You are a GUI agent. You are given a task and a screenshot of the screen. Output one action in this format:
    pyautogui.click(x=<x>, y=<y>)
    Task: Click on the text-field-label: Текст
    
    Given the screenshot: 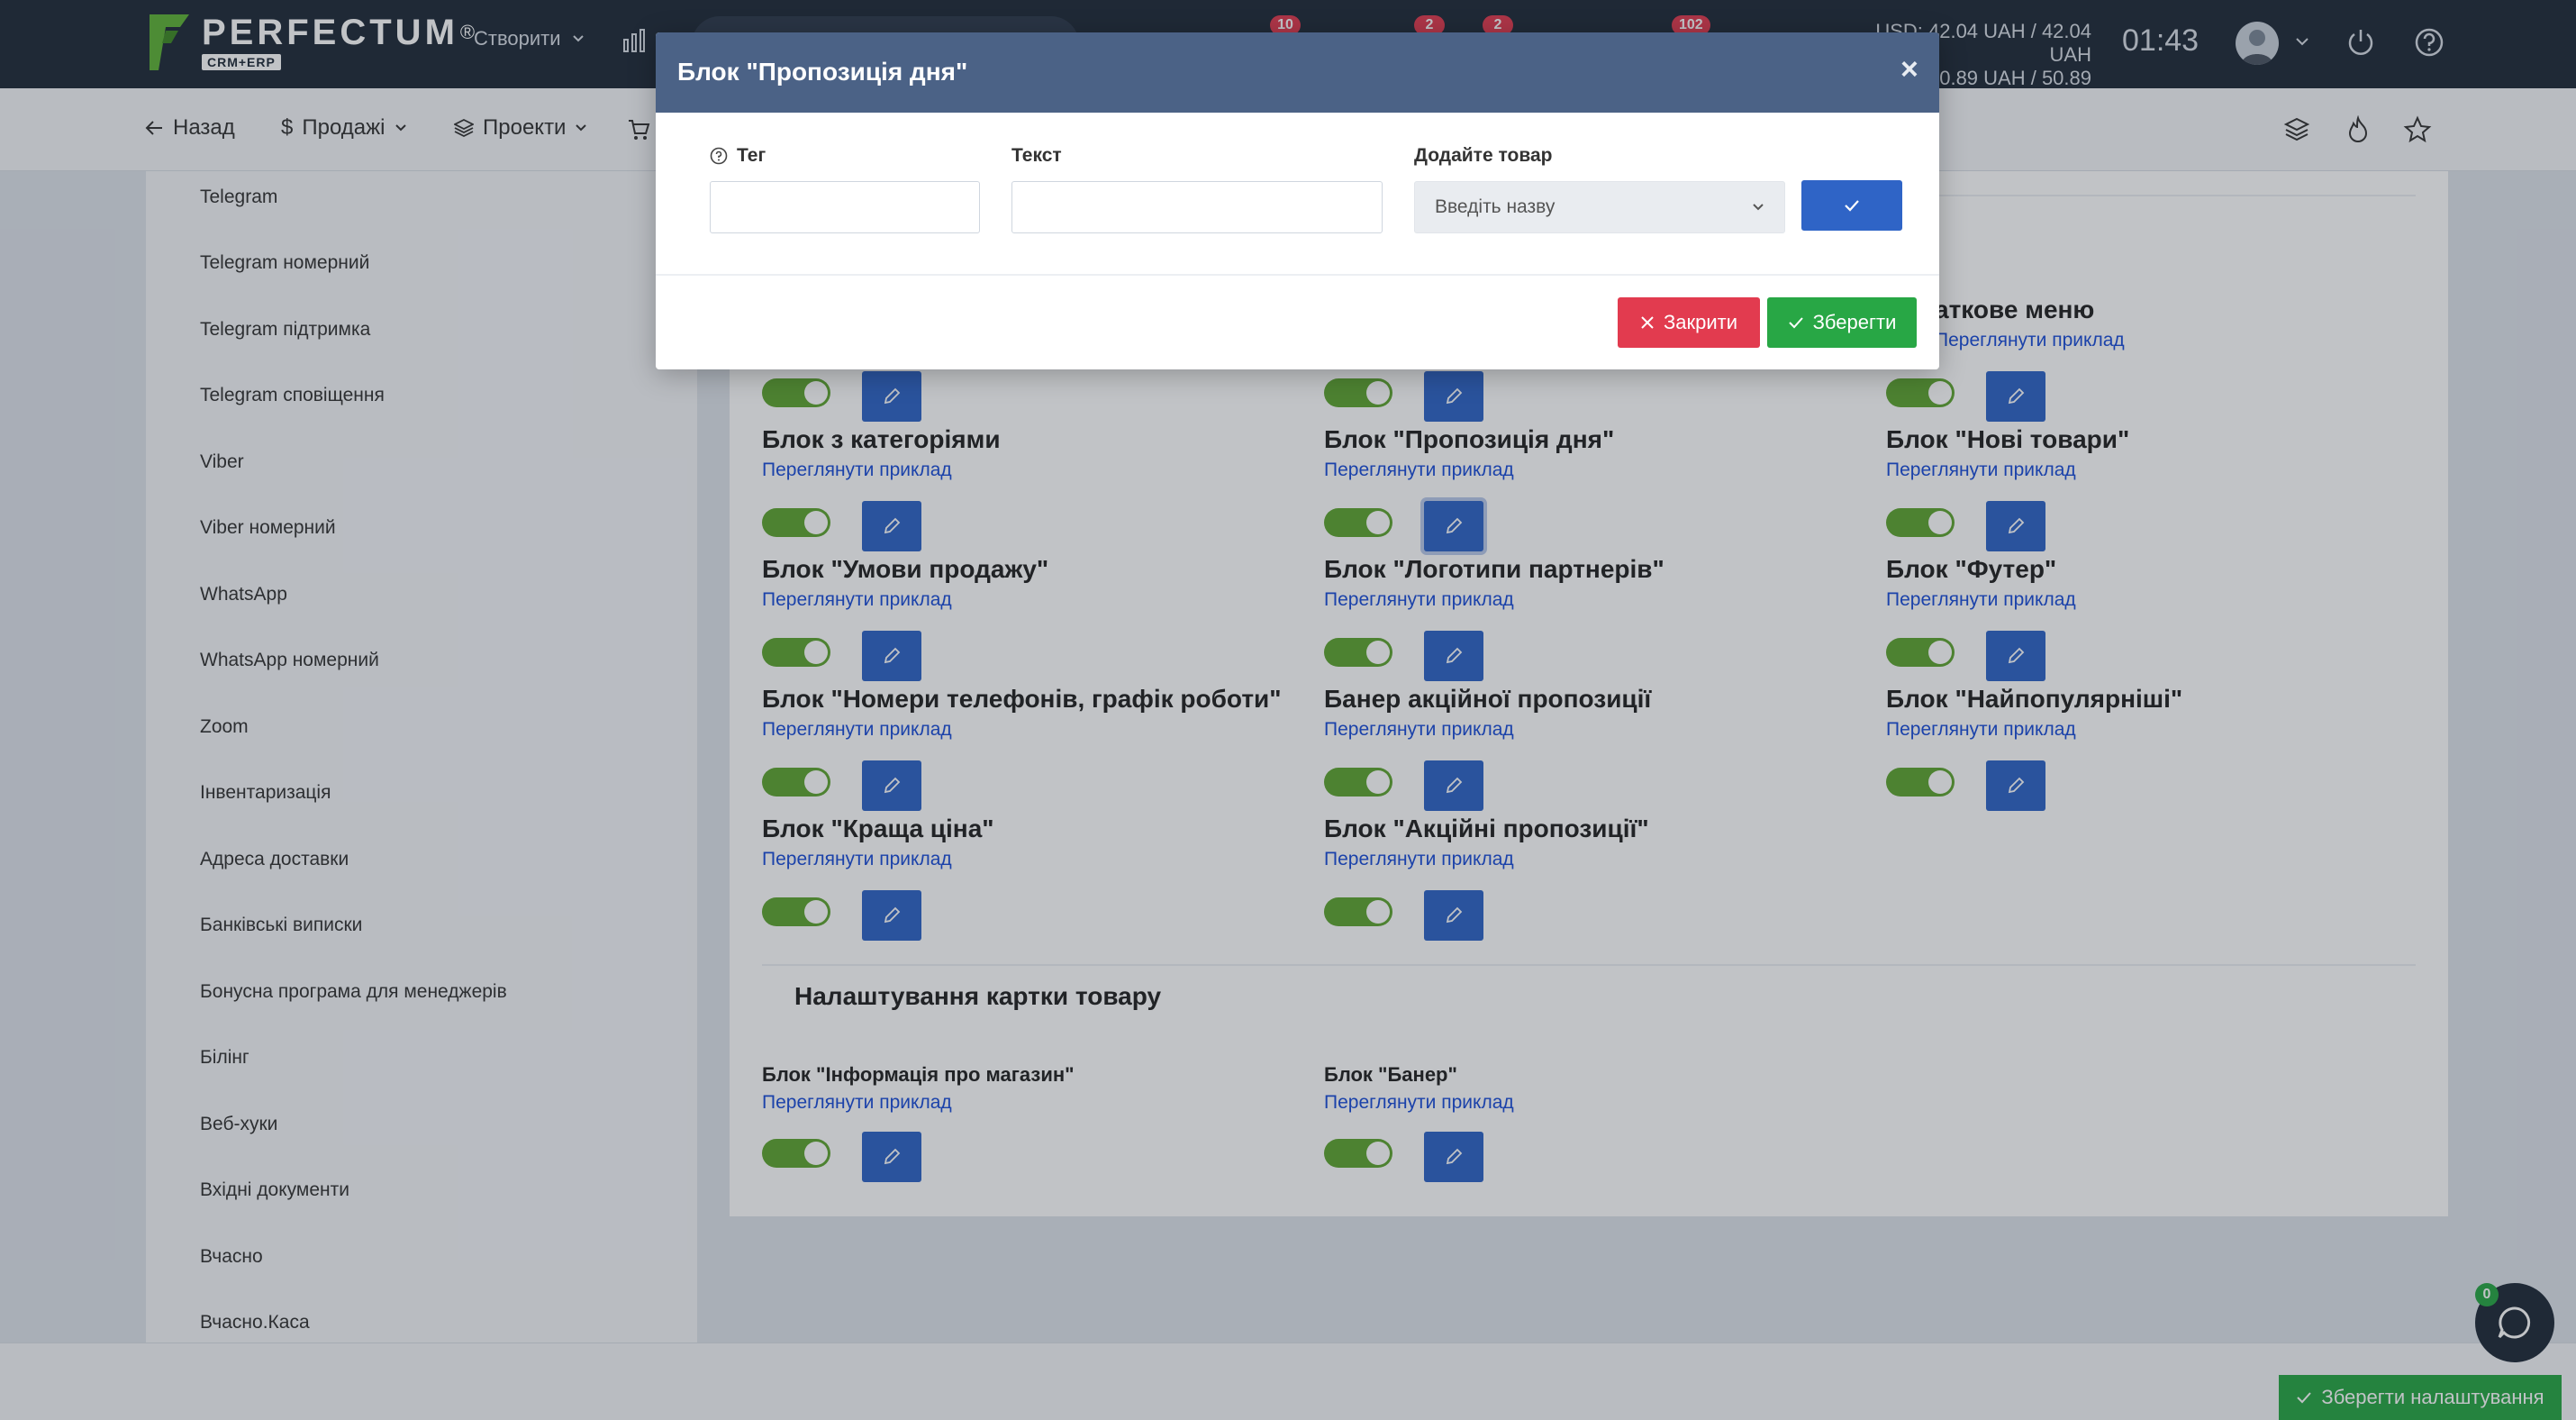 What is the action you would take?
    pyautogui.click(x=1036, y=156)
    